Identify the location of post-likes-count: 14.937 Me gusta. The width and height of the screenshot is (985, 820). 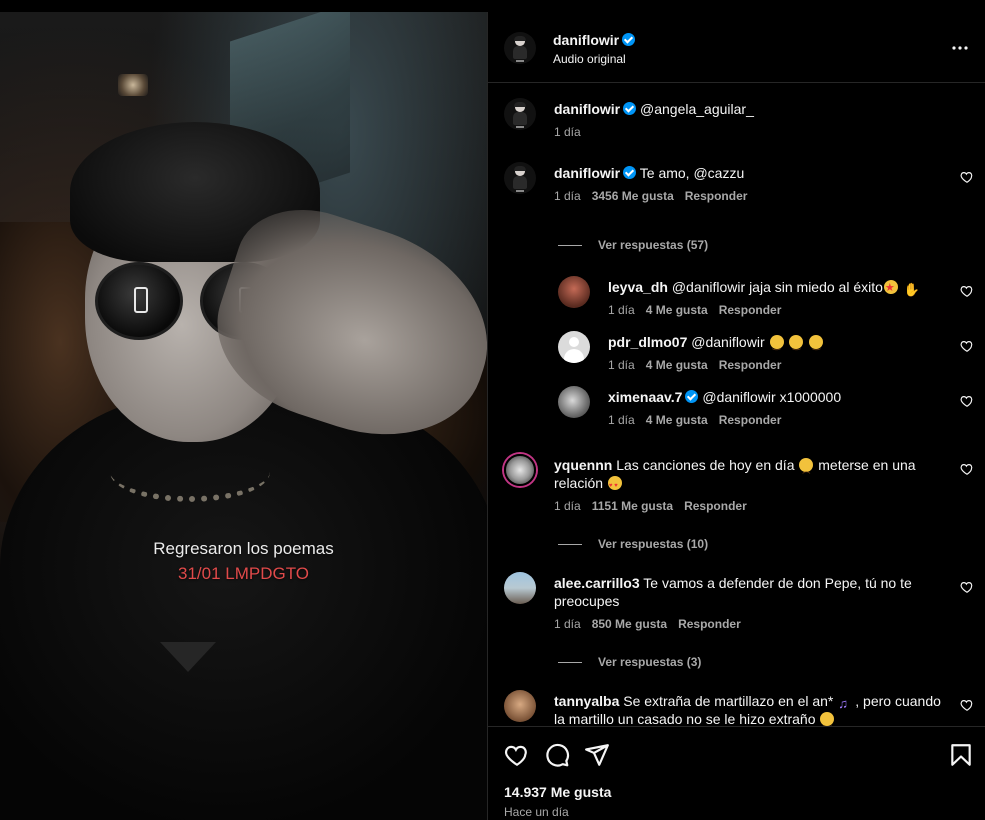
(557, 792).